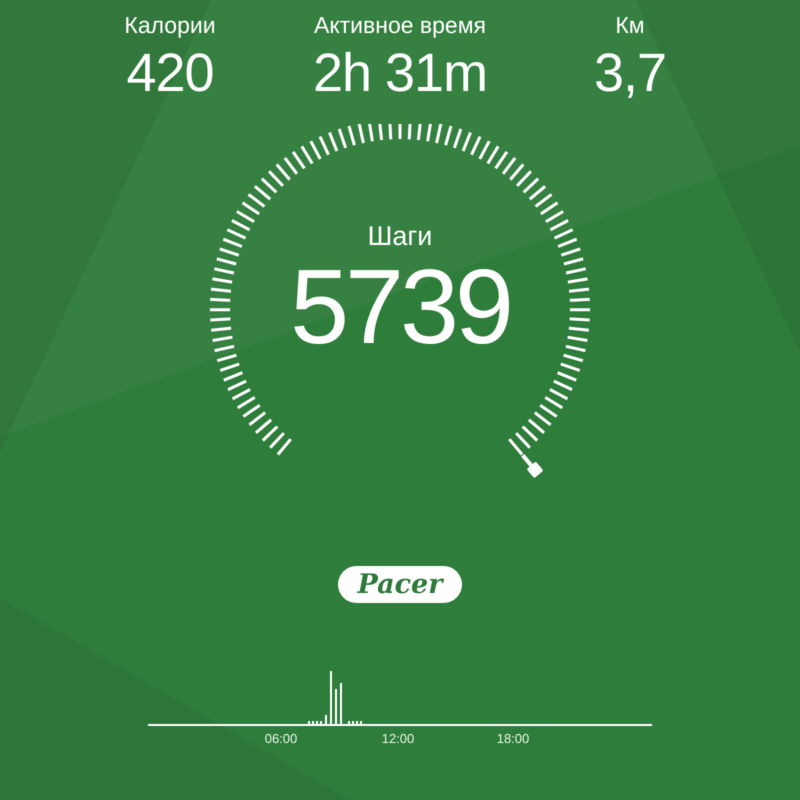 The image size is (800, 800). I want to click on gauge-handle-icon, so click(532, 466).